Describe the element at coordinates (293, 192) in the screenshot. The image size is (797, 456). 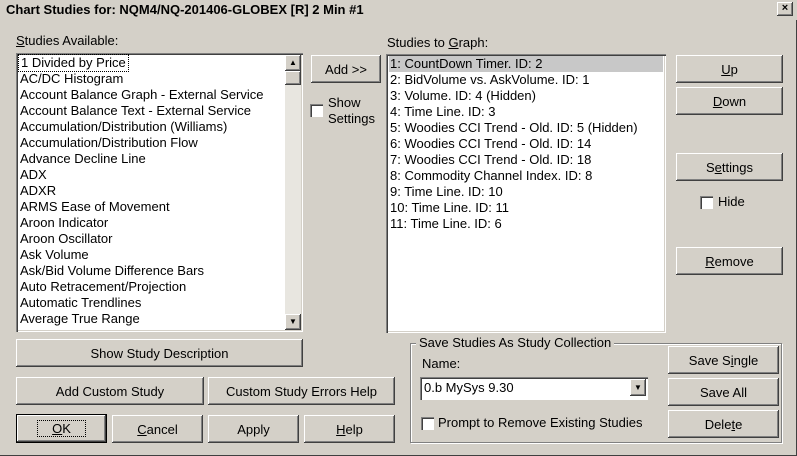
I see `available-scrollbar: ▲ ▼` at that location.